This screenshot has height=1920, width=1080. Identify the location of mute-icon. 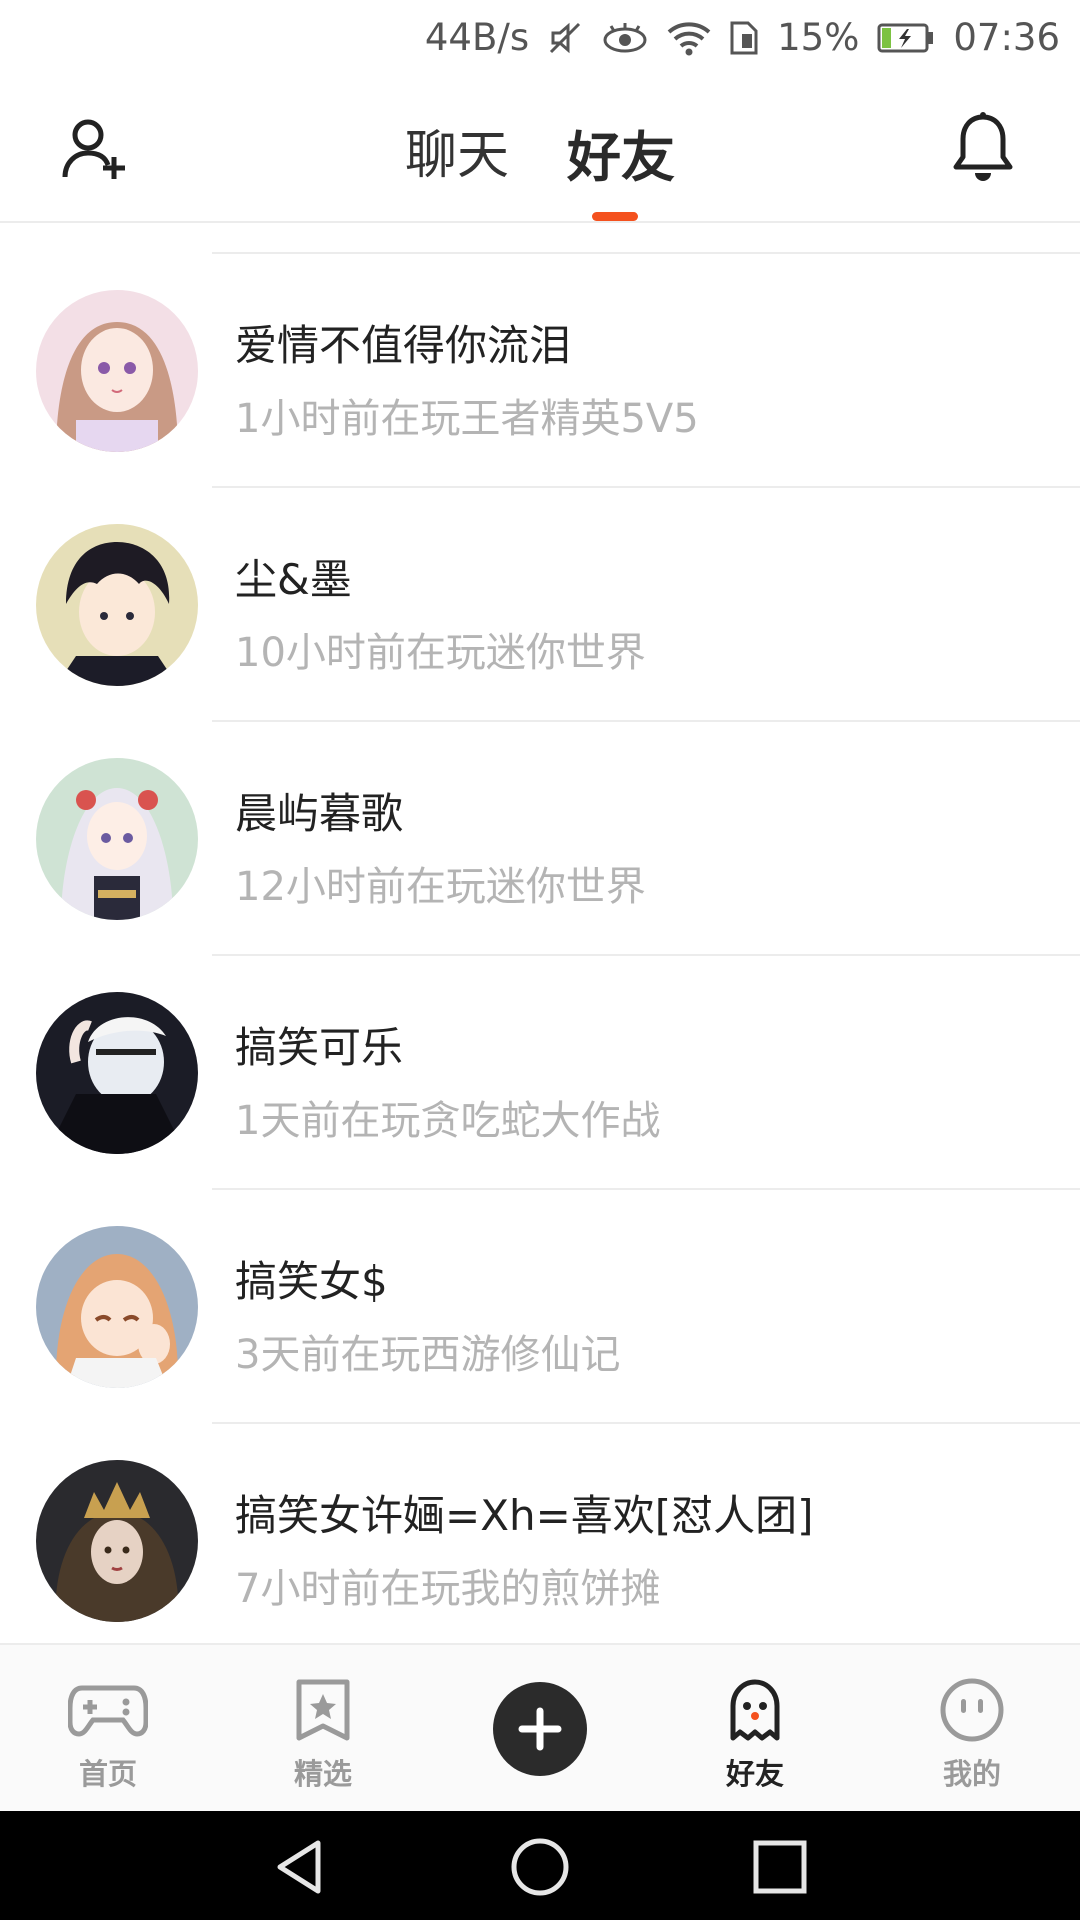
(565, 38).